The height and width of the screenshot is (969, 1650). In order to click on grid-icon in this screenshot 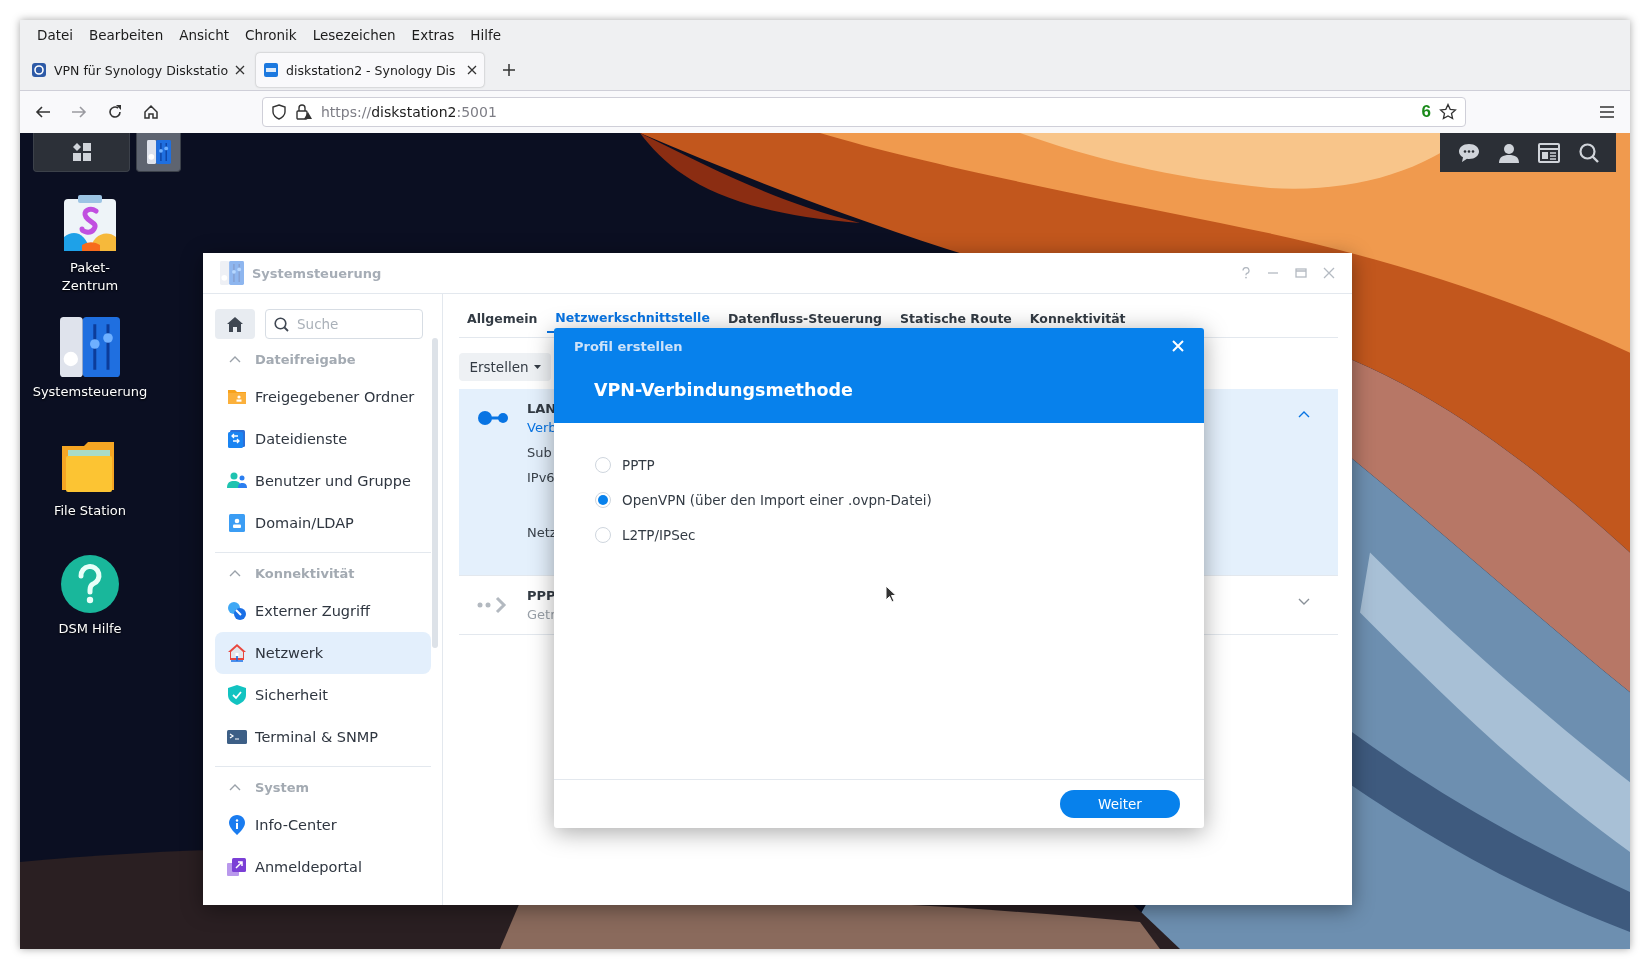, I will do `click(81, 152)`.